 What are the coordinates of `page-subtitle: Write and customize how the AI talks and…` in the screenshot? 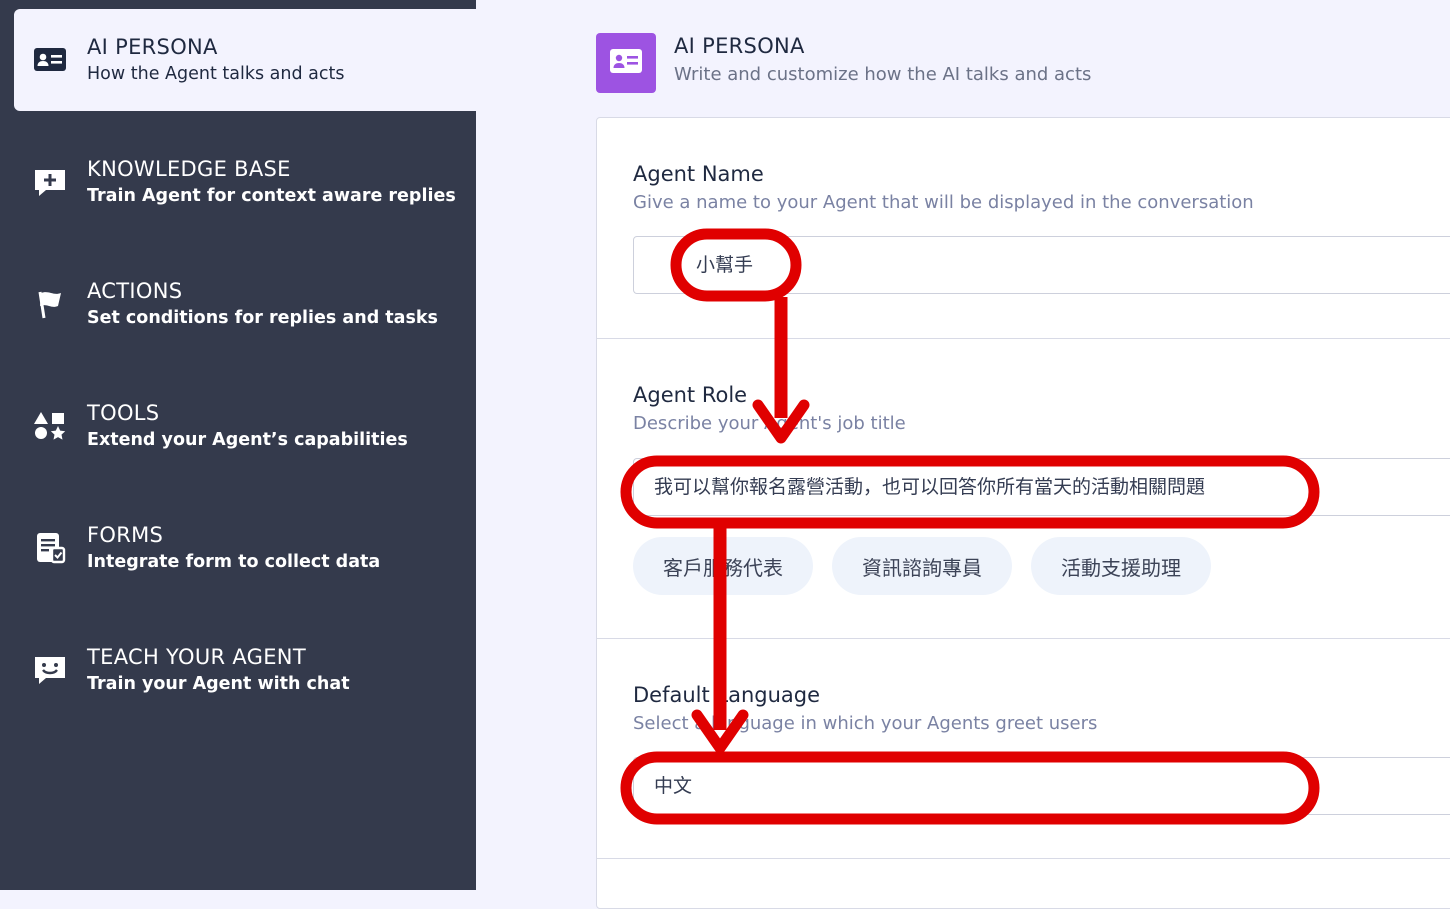 It's located at (883, 74).